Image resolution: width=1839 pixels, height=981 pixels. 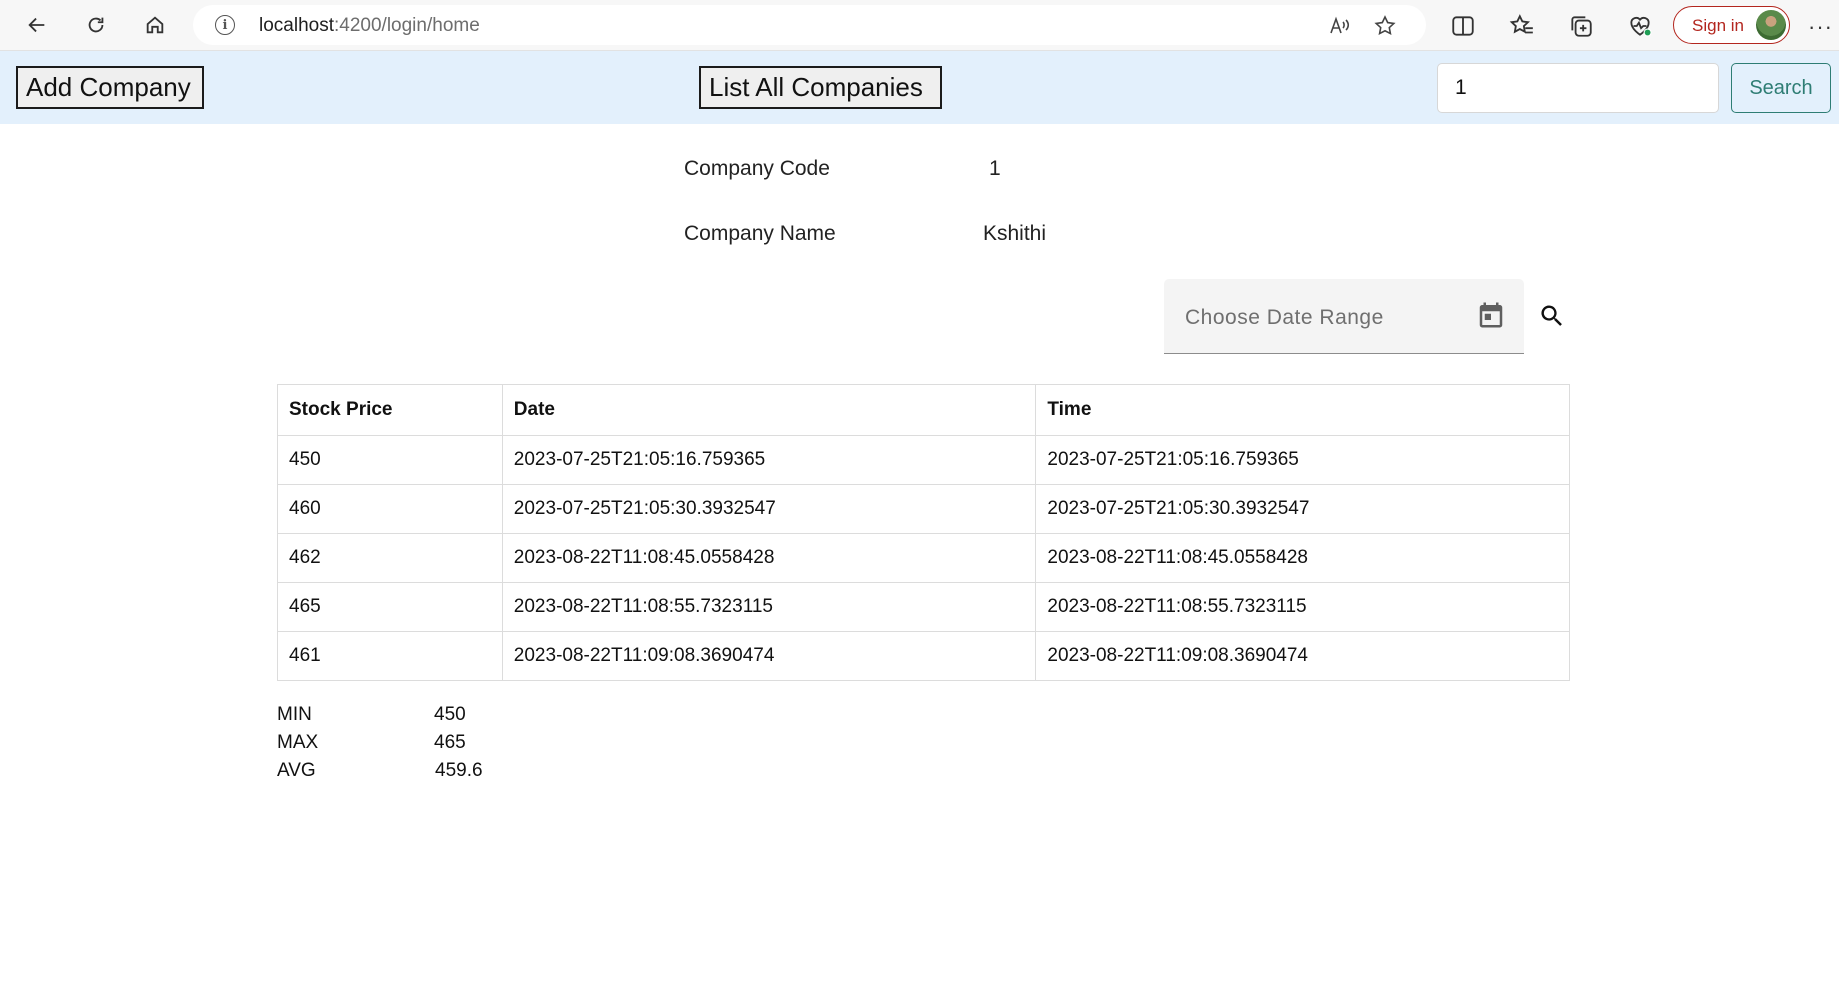 I want to click on read-aloud-icon, so click(x=1340, y=26).